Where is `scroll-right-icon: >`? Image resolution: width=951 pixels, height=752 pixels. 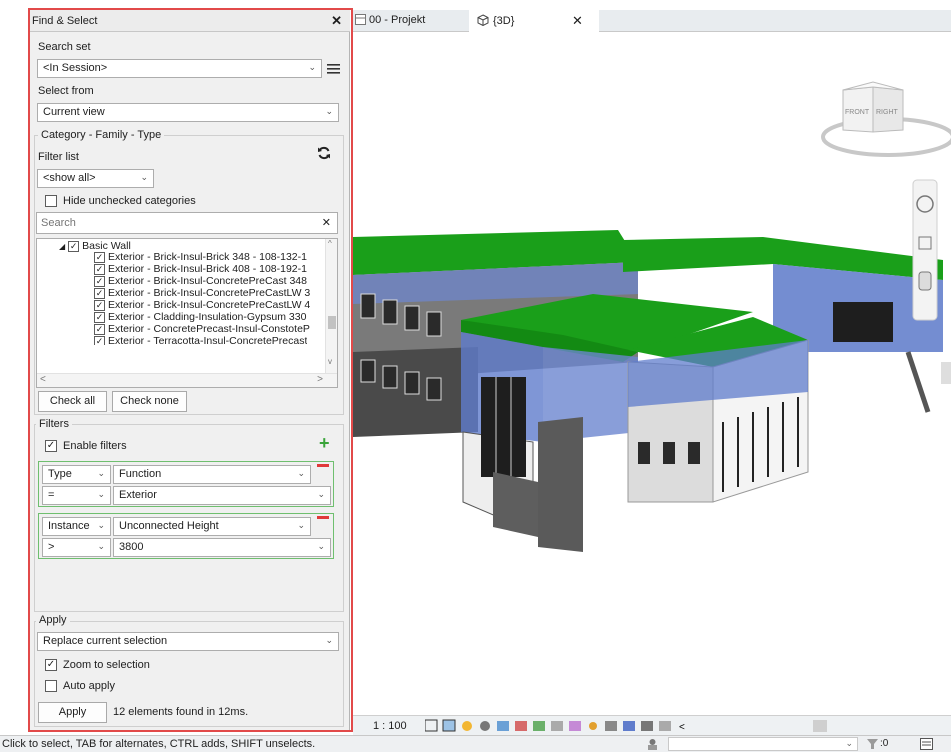
scroll-right-icon: > is located at coordinates (320, 379).